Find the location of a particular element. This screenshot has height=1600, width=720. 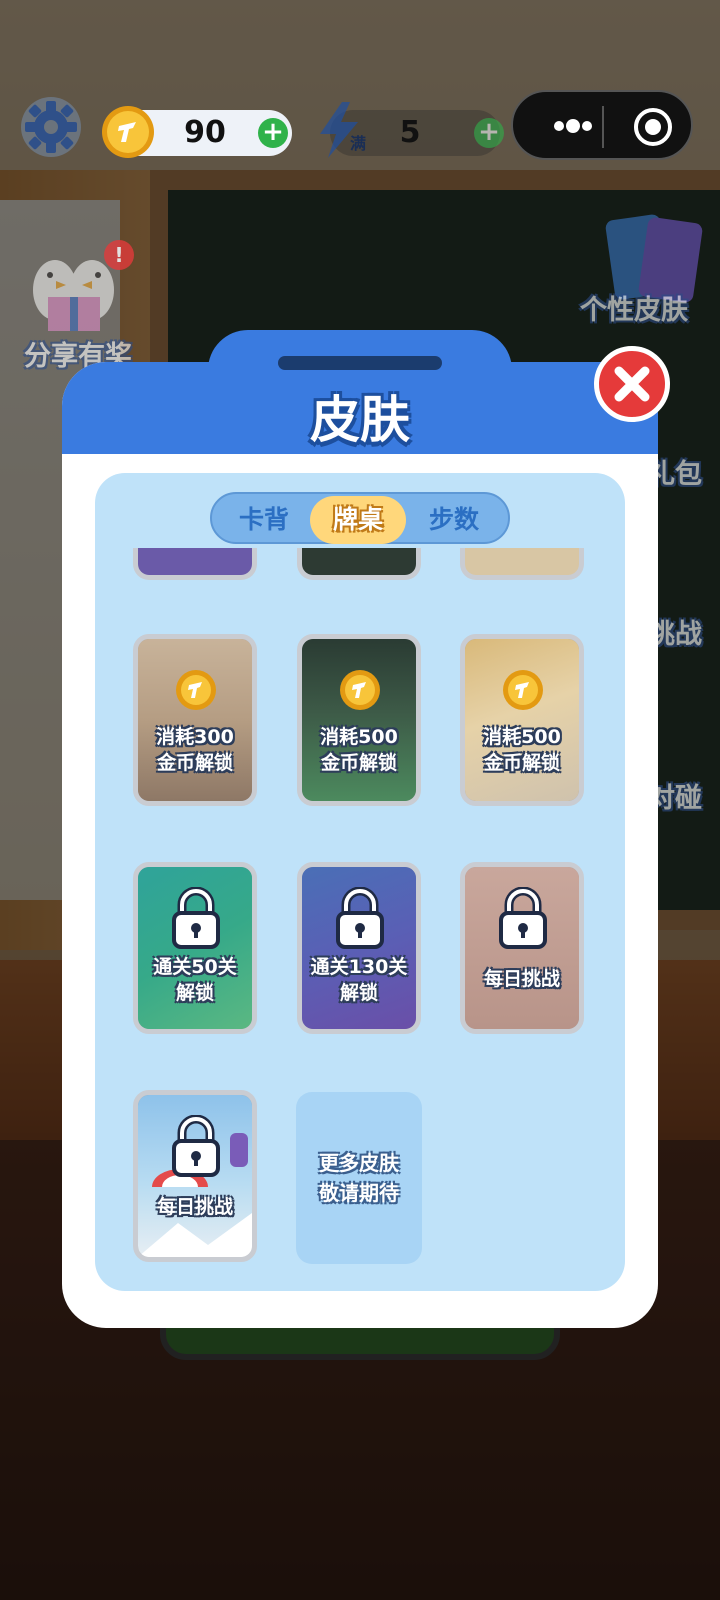

skin-category-tabs: 卡背 牌桌 步数 is located at coordinates (360, 518).